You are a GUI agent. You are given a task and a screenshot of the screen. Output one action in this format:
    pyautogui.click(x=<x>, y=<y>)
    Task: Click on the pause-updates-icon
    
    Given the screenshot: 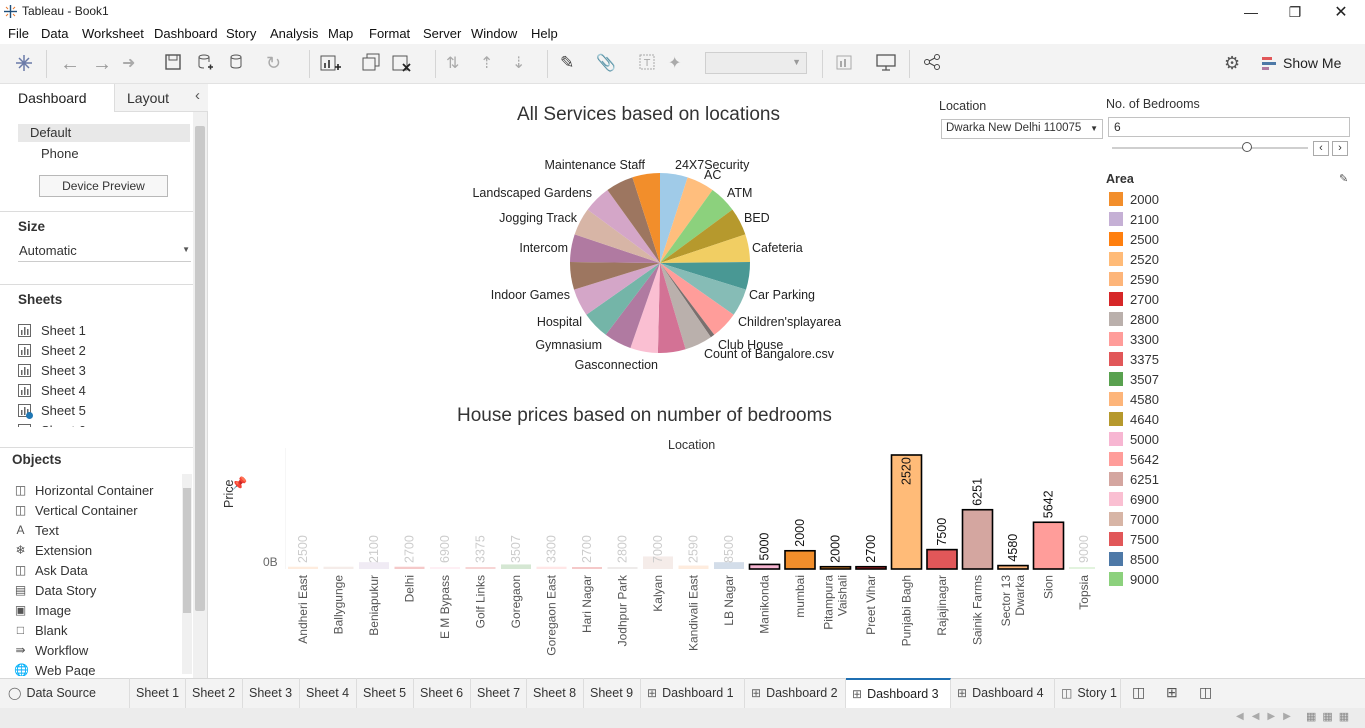 What is the action you would take?
    pyautogui.click(x=238, y=63)
    